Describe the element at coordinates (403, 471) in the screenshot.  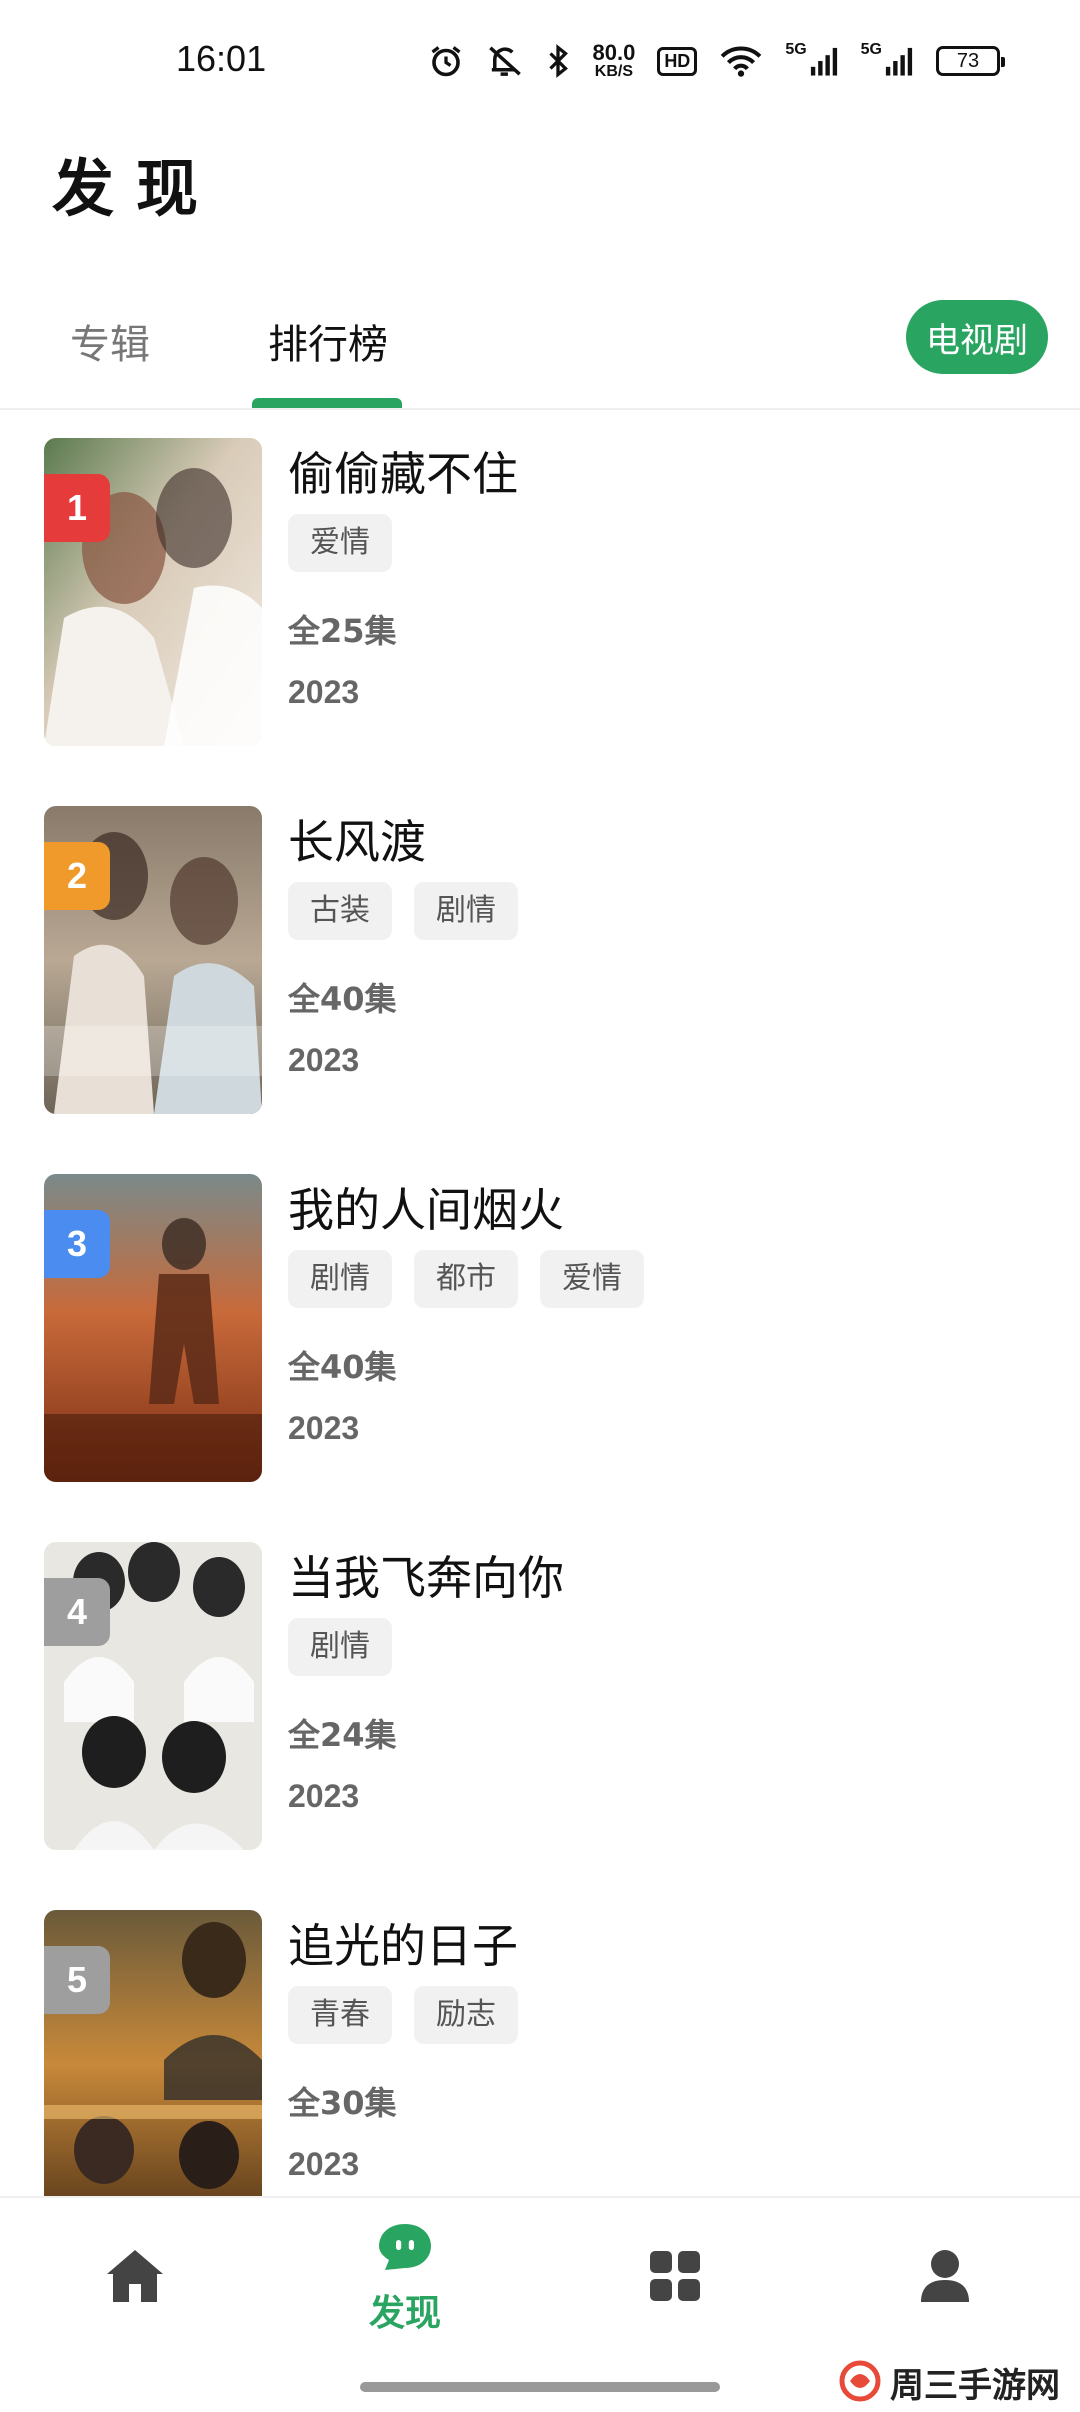
I see `show-title: 偷偷藏不住` at that location.